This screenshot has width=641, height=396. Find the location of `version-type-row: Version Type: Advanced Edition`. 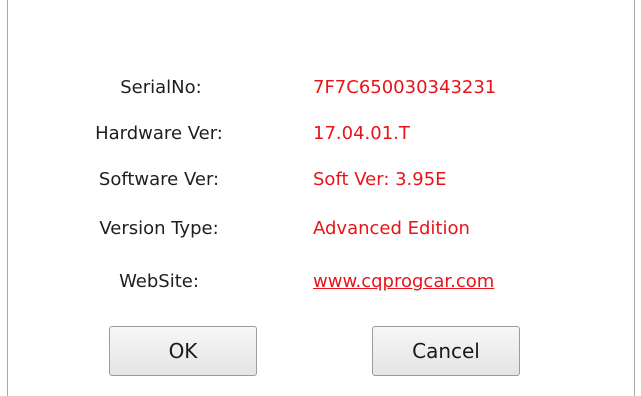

version-type-row: Version Type: Advanced Edition is located at coordinates (321, 229).